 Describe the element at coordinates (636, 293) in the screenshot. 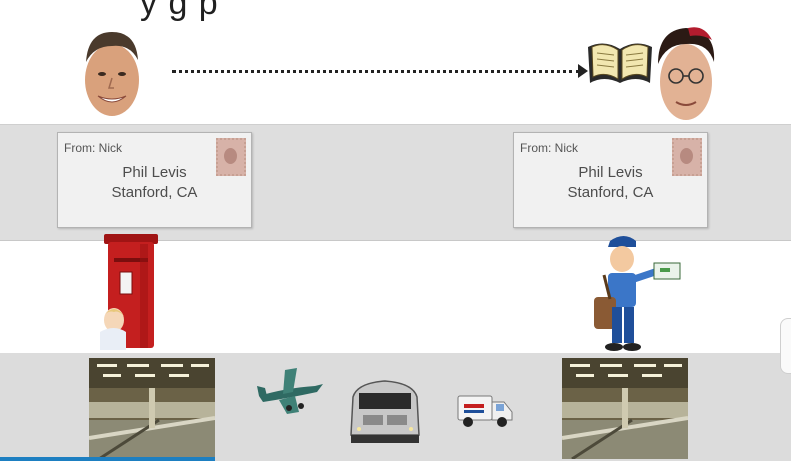

I see `mail-carrier-icon` at that location.